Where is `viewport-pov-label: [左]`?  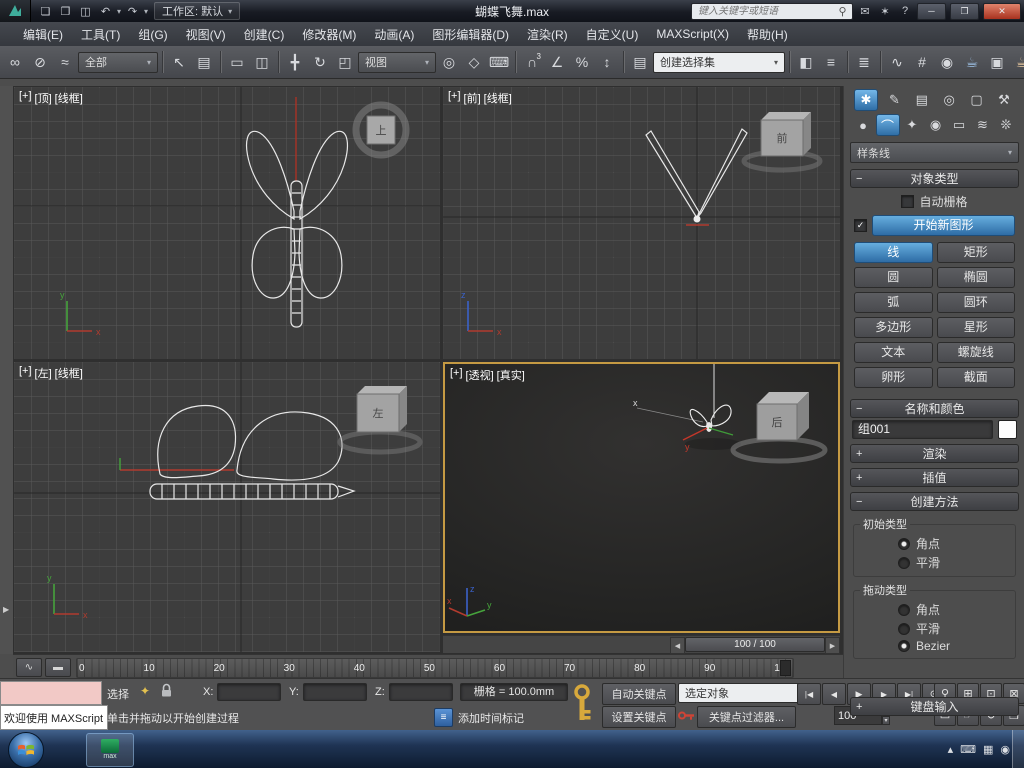 viewport-pov-label: [左] is located at coordinates (43, 373).